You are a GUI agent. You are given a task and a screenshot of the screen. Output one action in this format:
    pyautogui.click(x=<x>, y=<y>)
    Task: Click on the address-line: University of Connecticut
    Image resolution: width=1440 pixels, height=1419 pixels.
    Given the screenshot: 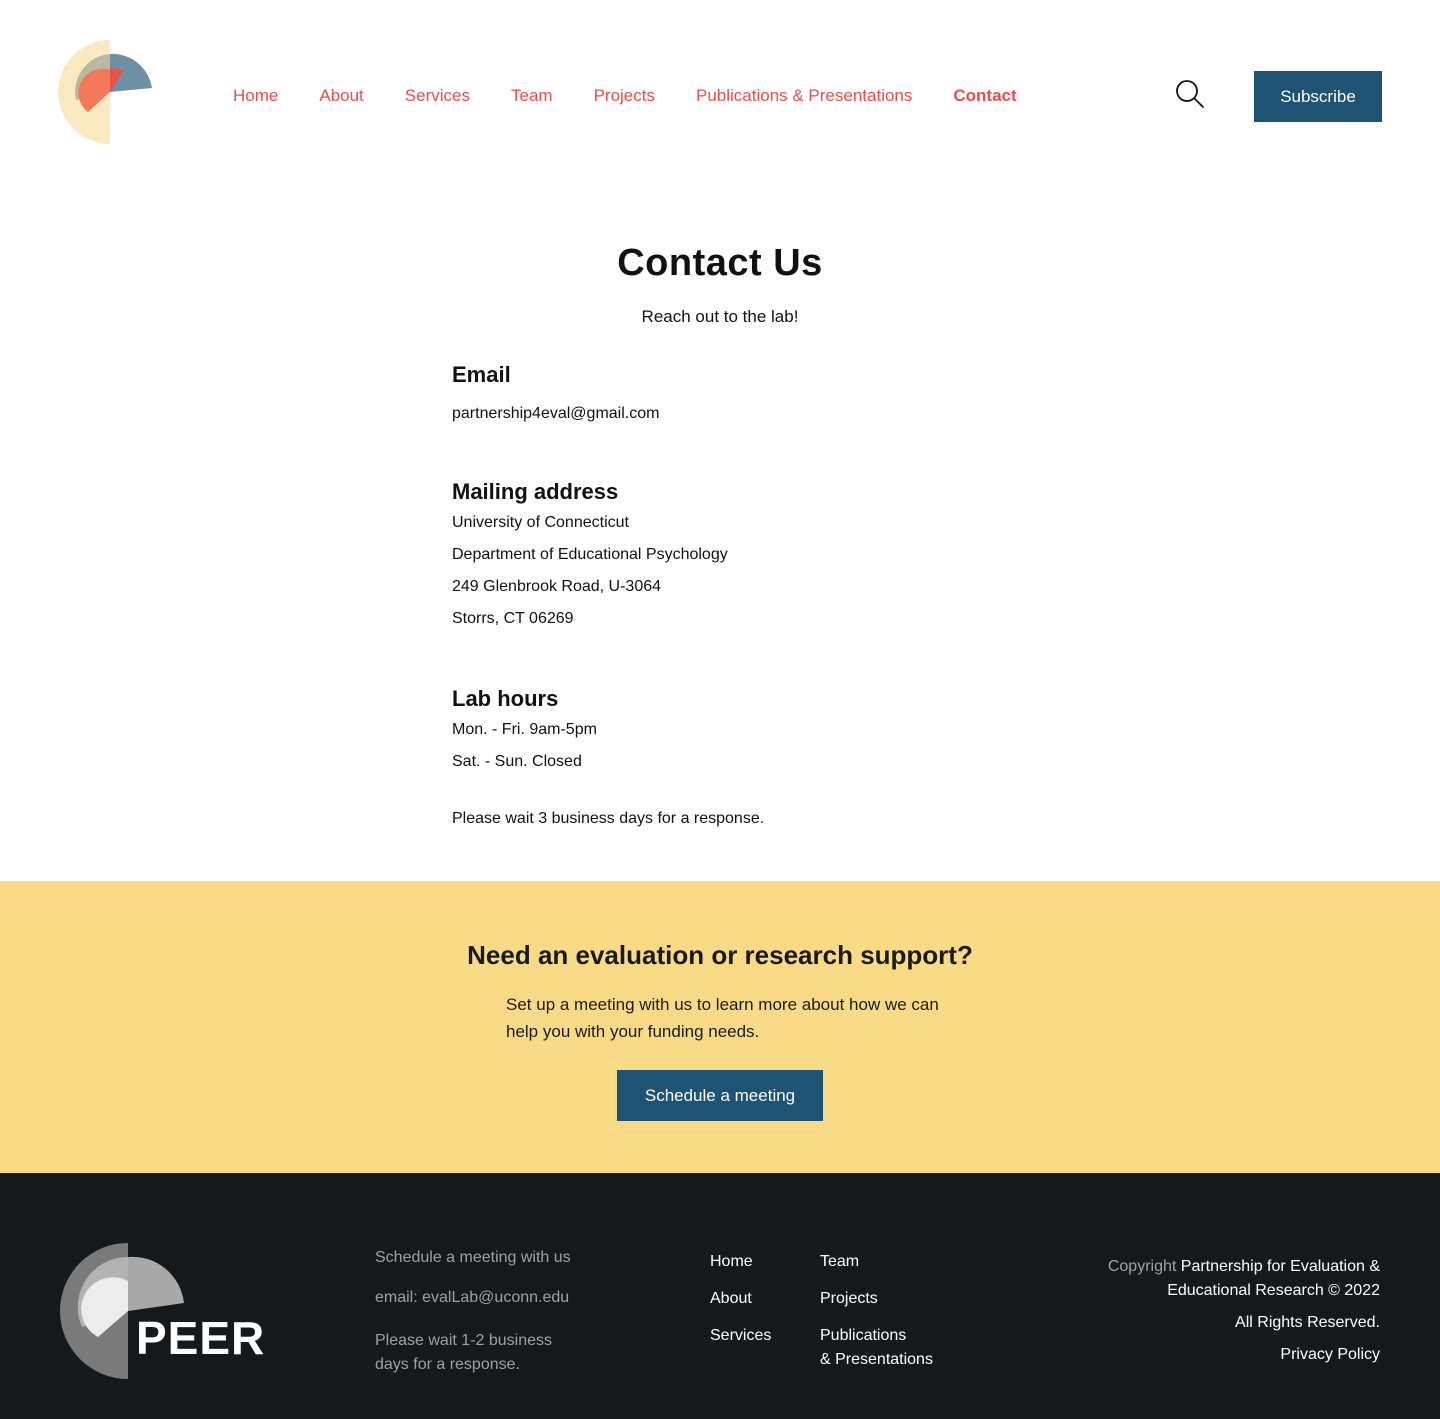 What is the action you would take?
    pyautogui.click(x=540, y=522)
    